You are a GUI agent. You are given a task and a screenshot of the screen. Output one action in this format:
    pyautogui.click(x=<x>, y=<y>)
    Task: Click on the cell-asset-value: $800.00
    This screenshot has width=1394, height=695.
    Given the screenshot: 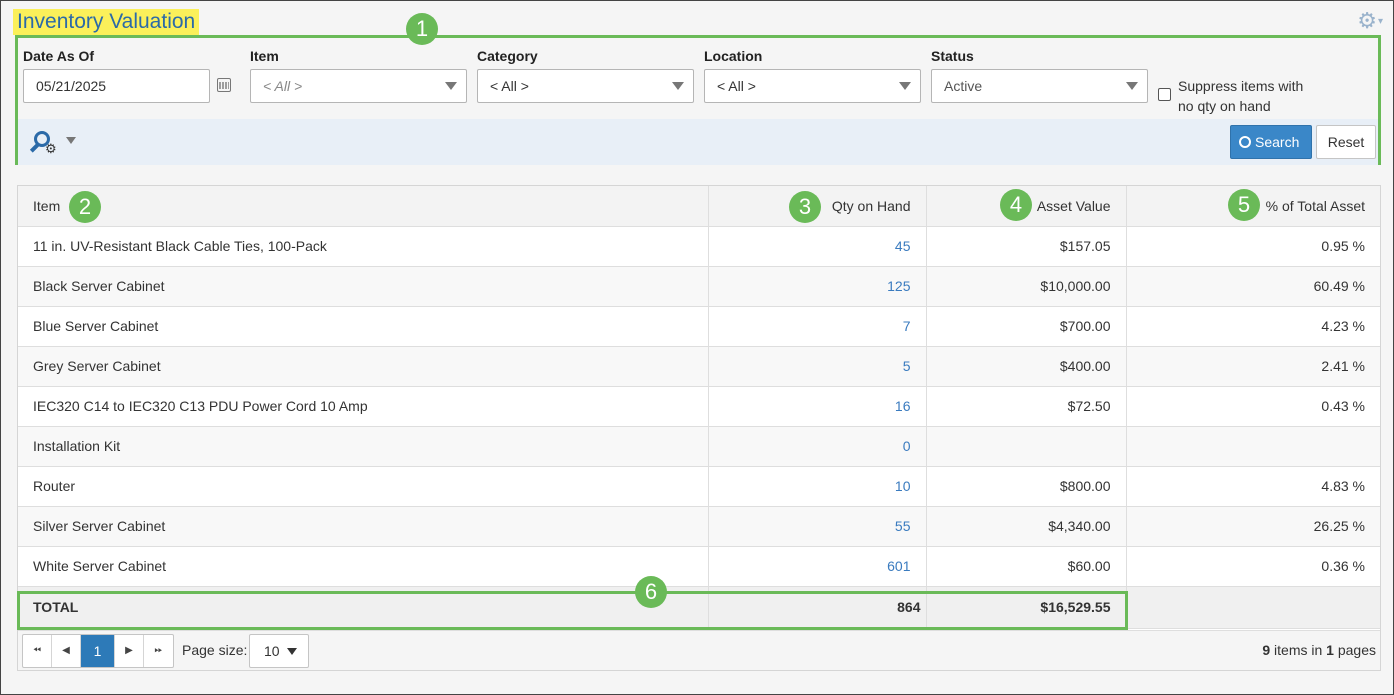 What is the action you would take?
    pyautogui.click(x=1026, y=486)
    